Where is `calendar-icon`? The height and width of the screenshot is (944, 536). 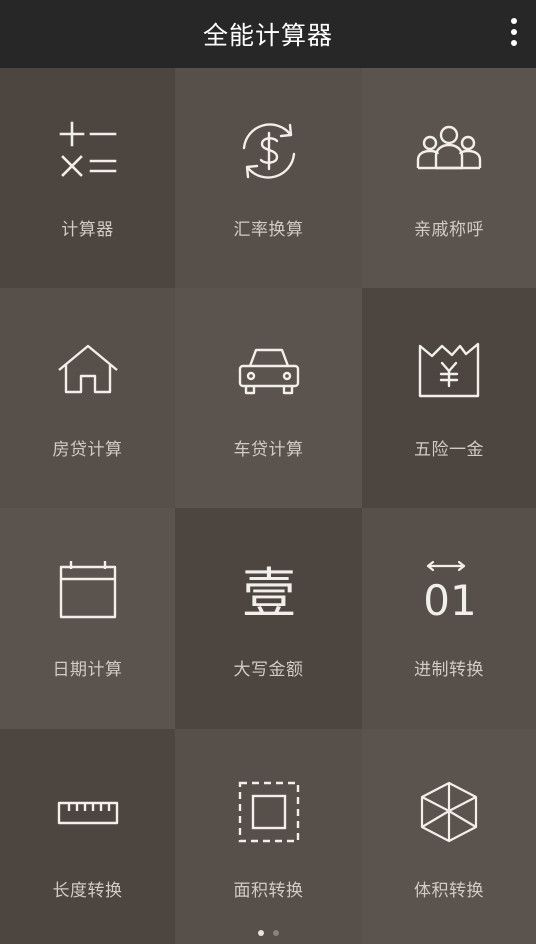 calendar-icon is located at coordinates (88, 591).